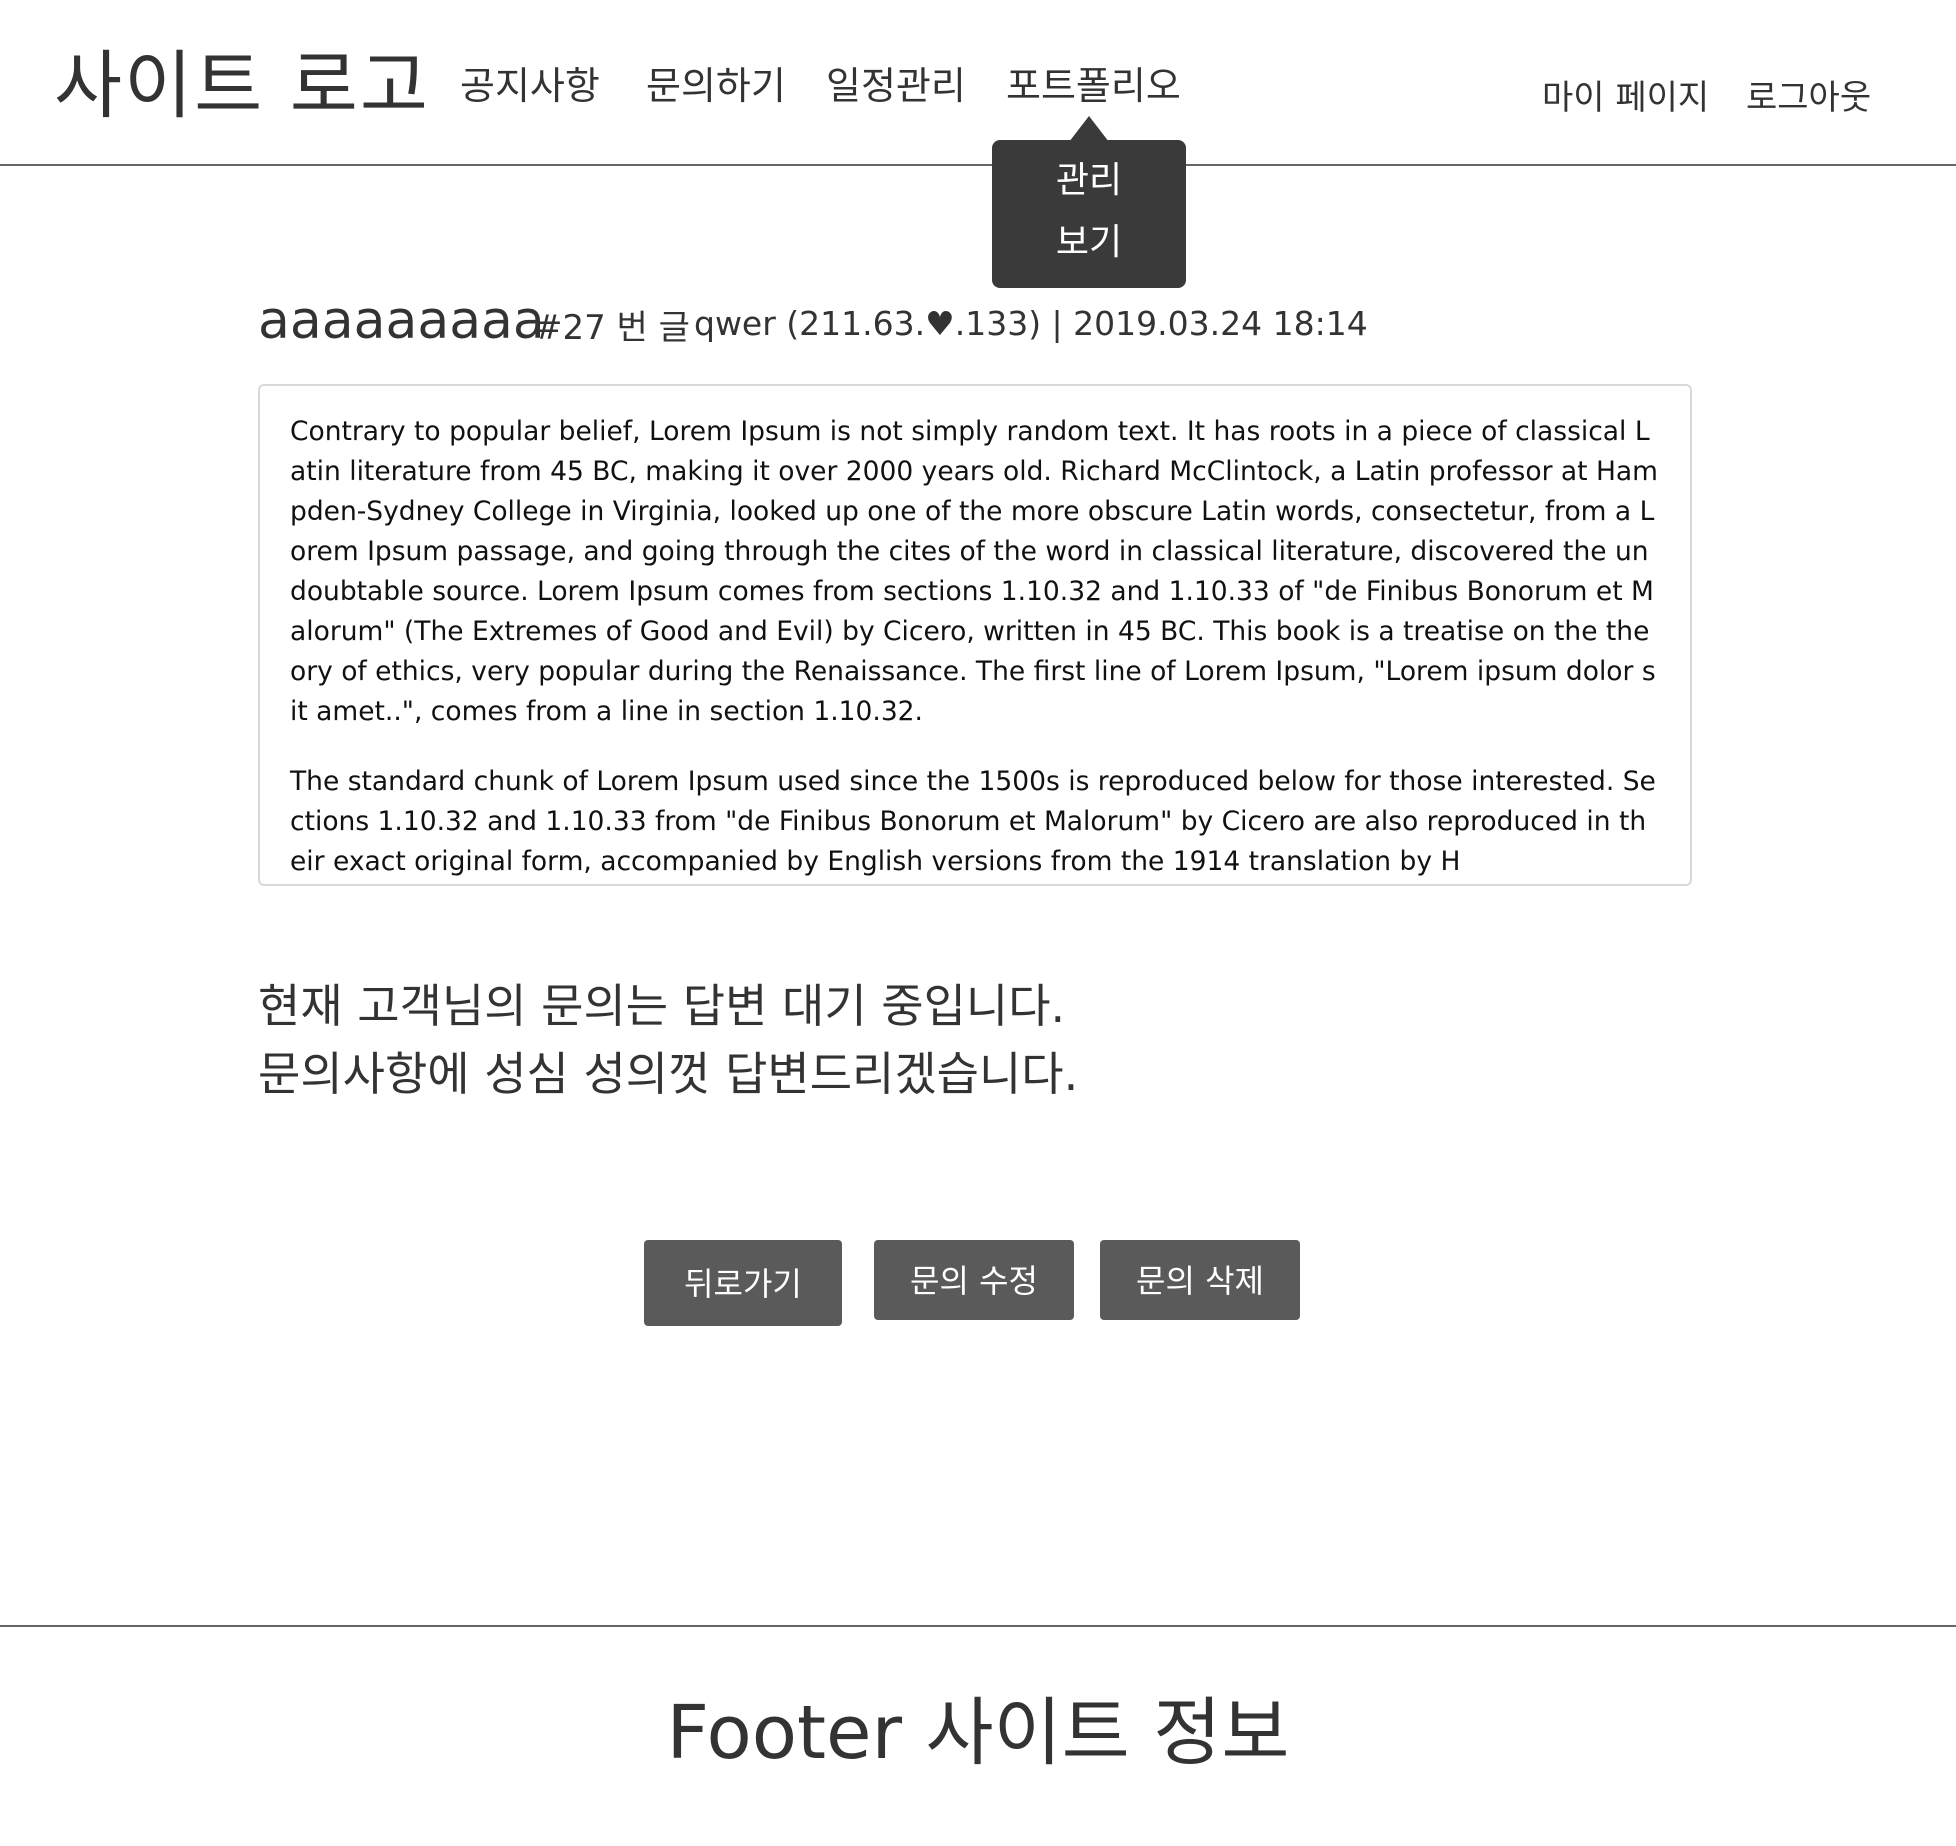 Image resolution: width=1956 pixels, height=1846 pixels. I want to click on nav-item-portfolio: 포트폴리오, so click(1093, 86).